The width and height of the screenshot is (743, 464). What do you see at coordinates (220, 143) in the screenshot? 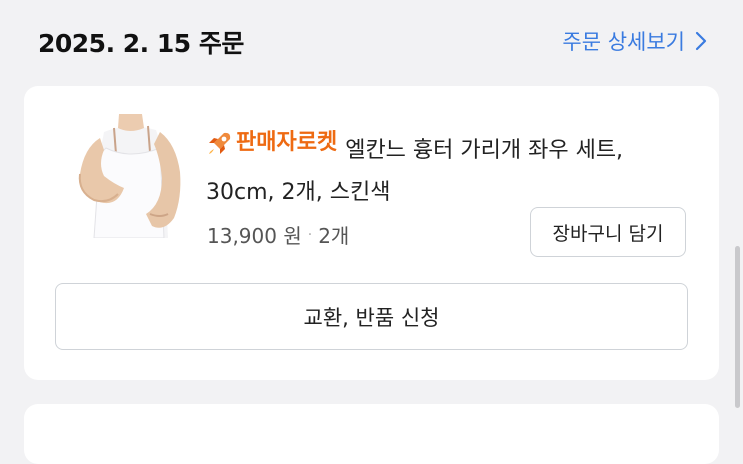
I see `rocket-icon` at bounding box center [220, 143].